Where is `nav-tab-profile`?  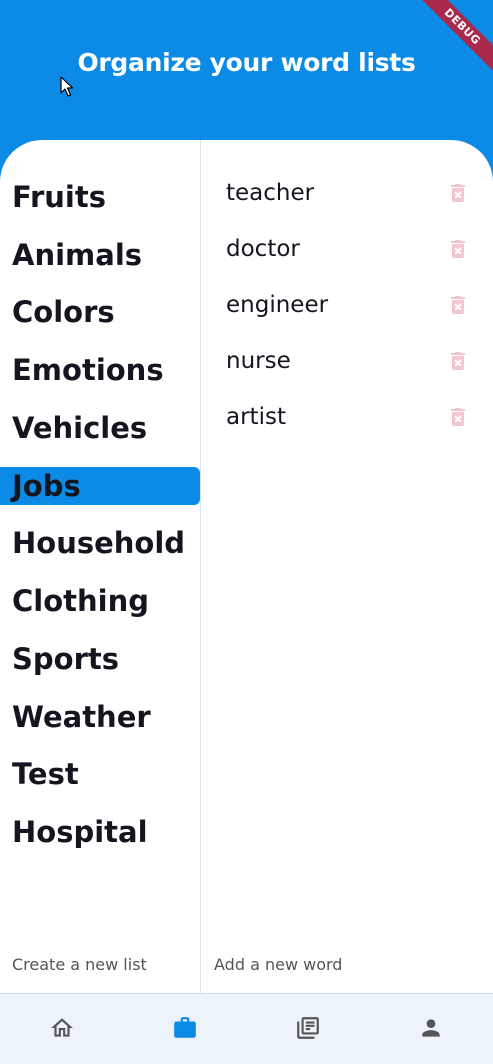 nav-tab-profile is located at coordinates (430, 1029).